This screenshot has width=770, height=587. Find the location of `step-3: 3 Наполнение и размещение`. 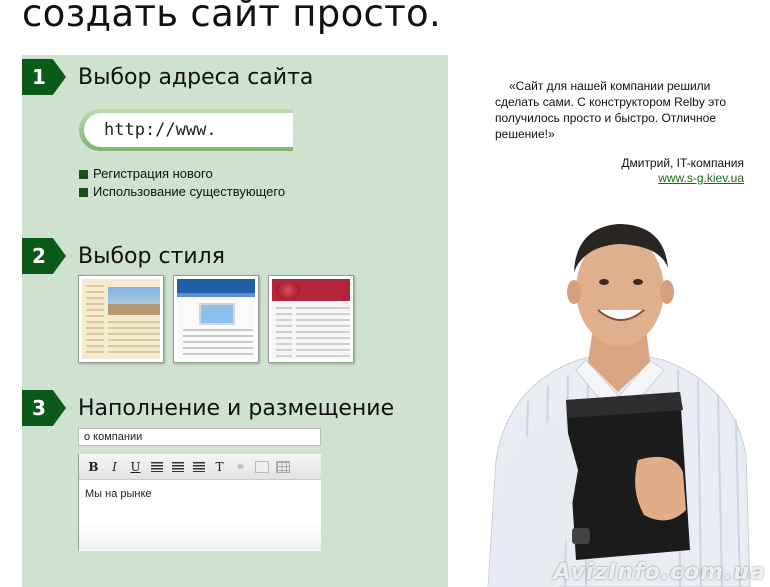

step-3: 3 Наполнение и размещение is located at coordinates (208, 408).